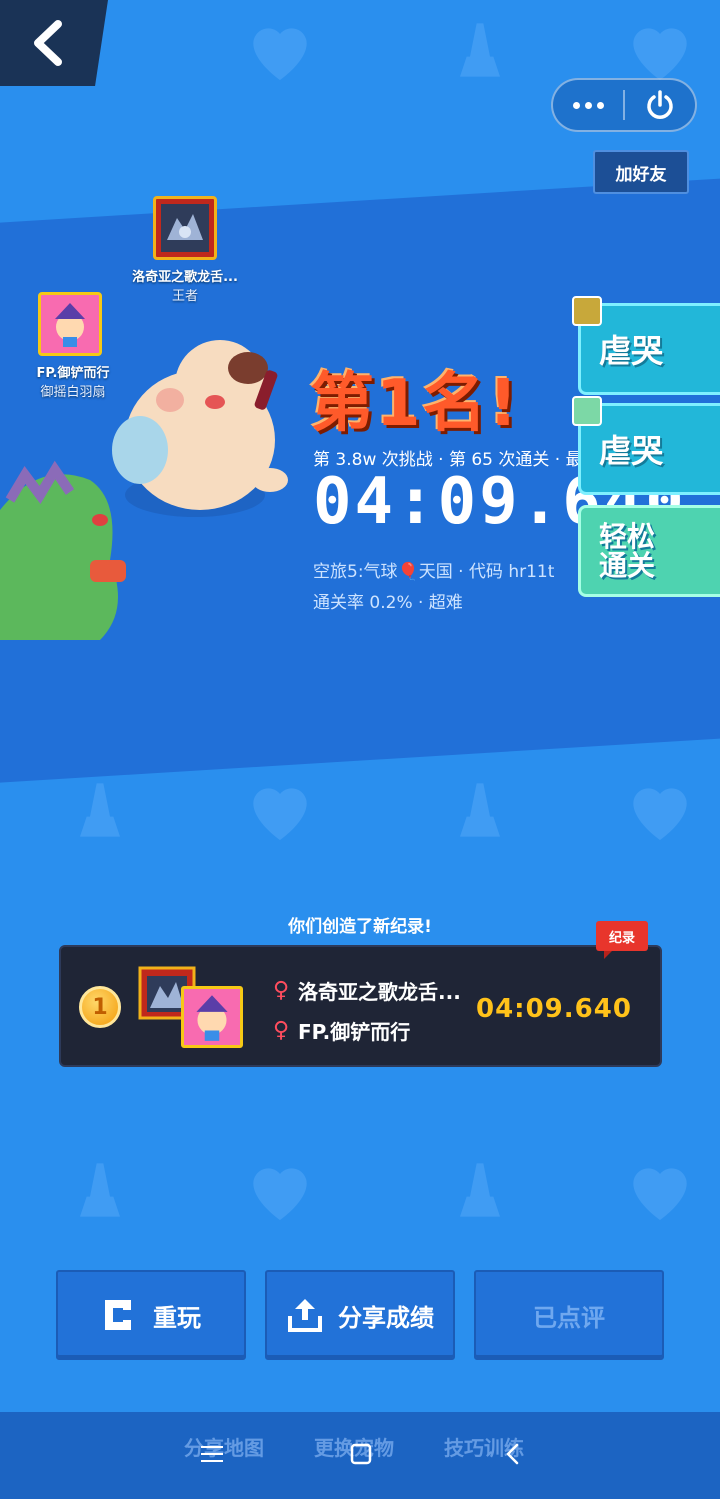 This screenshot has width=720, height=1499. What do you see at coordinates (118, 1315) in the screenshot?
I see `replay-icon` at bounding box center [118, 1315].